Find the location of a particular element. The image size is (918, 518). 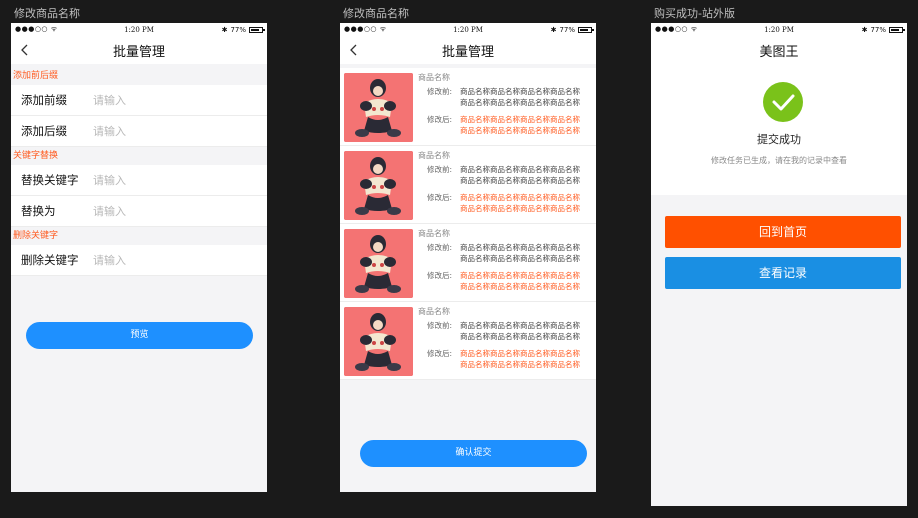

row-label: 替换为 is located at coordinates (38, 211).